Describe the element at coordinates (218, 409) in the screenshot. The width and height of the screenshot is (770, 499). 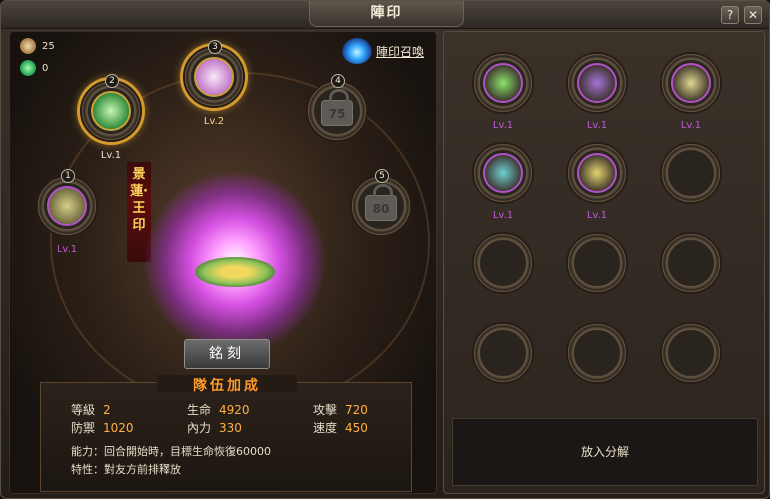
I see `stat-hp: 生命 4920` at that location.